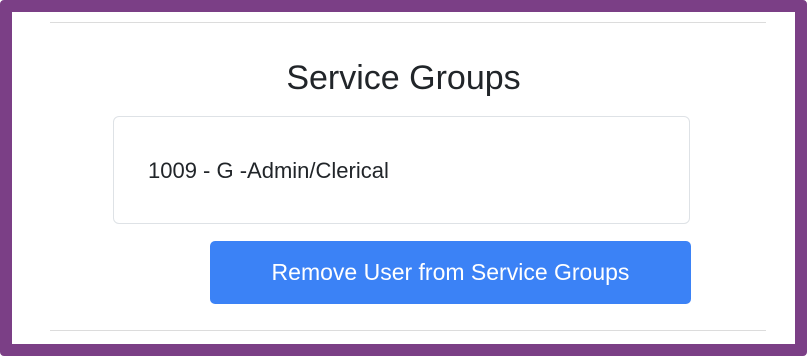 The image size is (807, 356). Describe the element at coordinates (408, 22) in the screenshot. I see `top-divider` at that location.